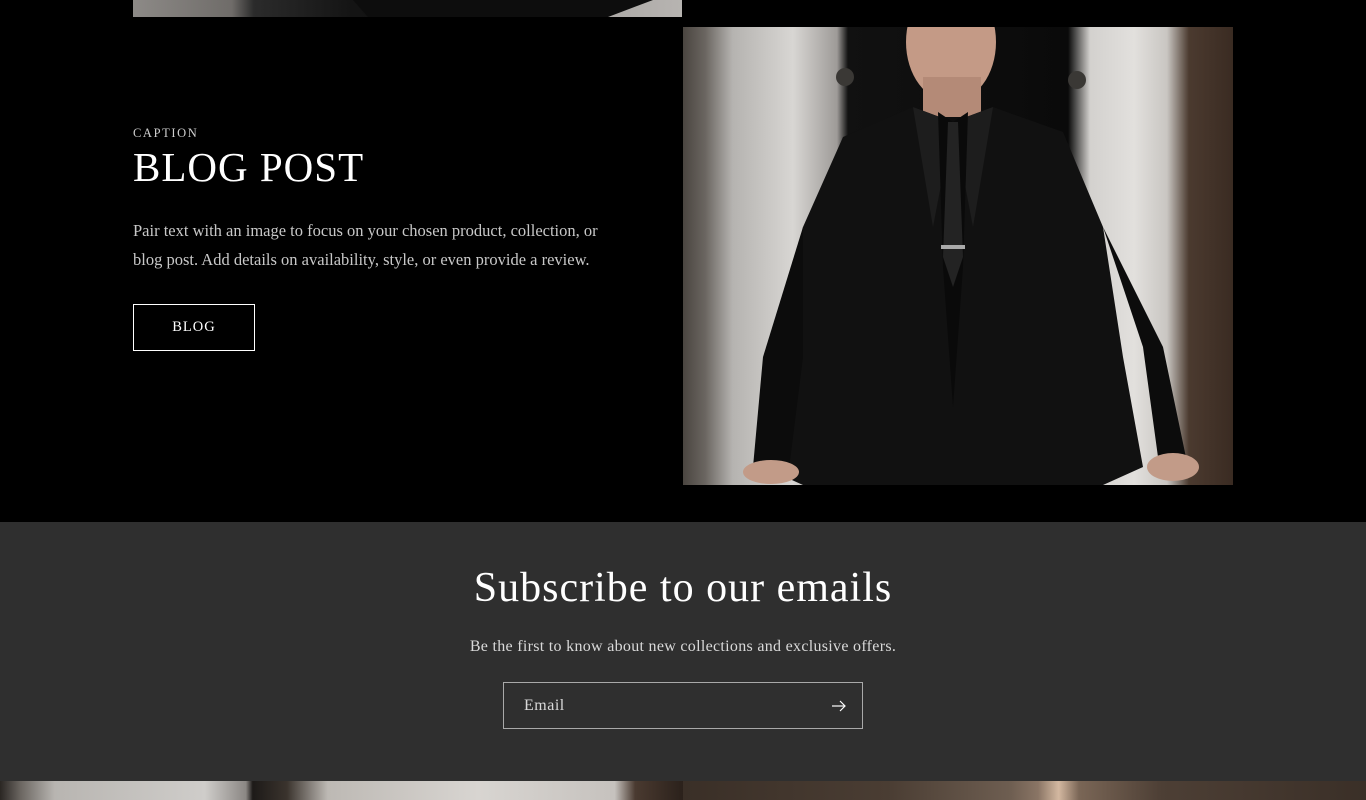 Image resolution: width=1366 pixels, height=800 pixels. Describe the element at coordinates (839, 706) in the screenshot. I see `arrow-right-icon` at that location.